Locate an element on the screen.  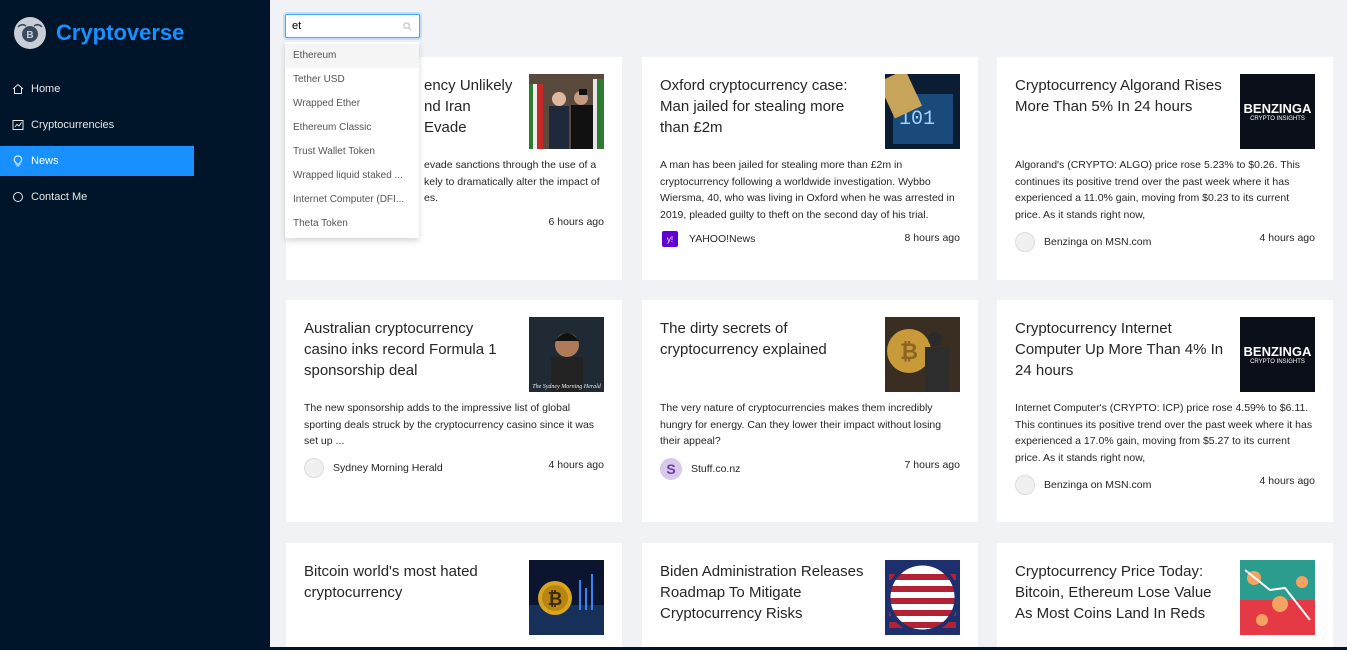
dropdown-option: Wrapped Ether is located at coordinates (352, 104).